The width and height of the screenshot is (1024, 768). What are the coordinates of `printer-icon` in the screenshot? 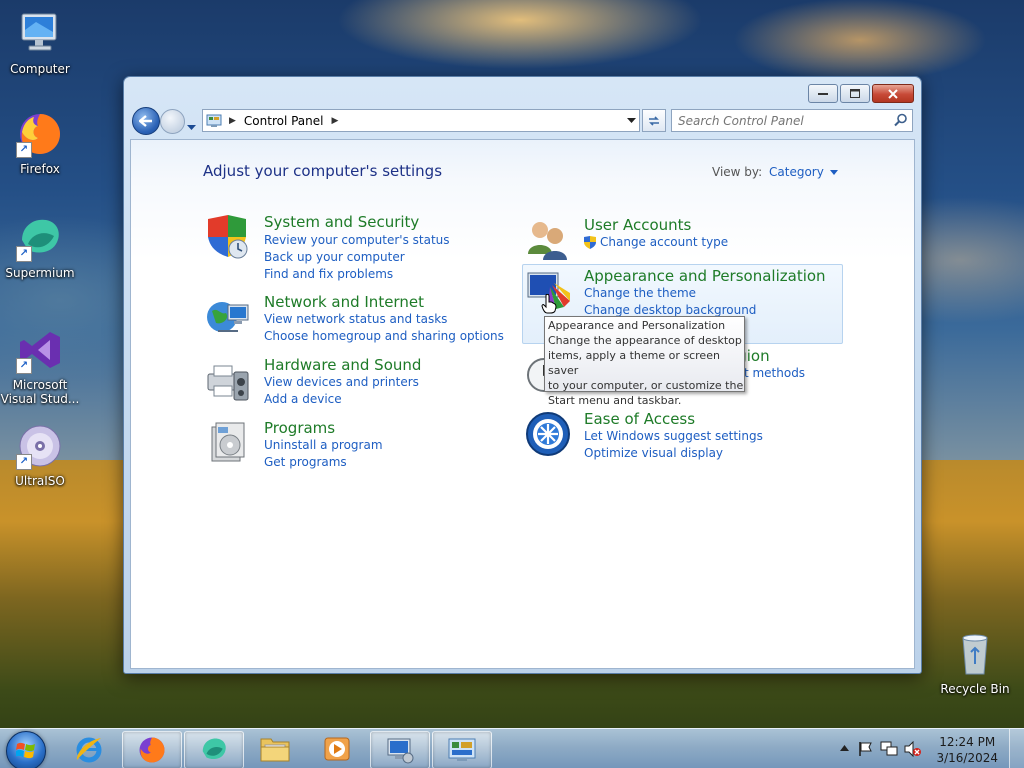 It's located at (228, 380).